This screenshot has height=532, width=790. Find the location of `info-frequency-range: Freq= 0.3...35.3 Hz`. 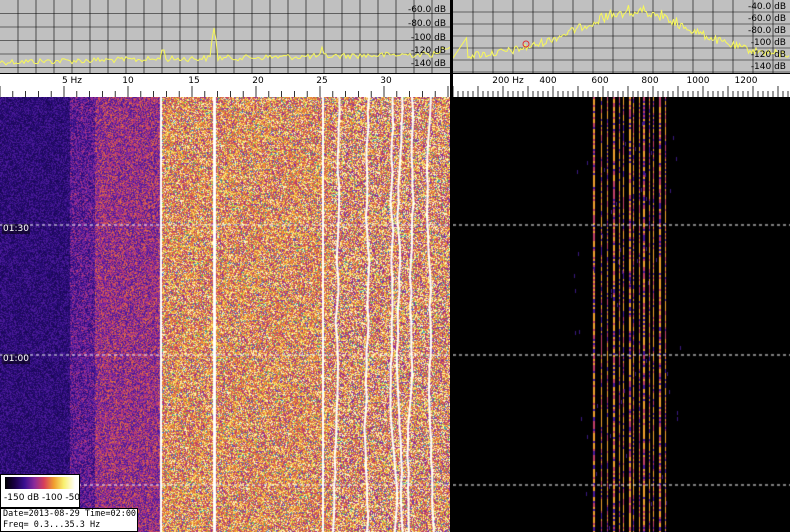

info-frequency-range: Freq= 0.3...35.3 Hz is located at coordinates (52, 525).